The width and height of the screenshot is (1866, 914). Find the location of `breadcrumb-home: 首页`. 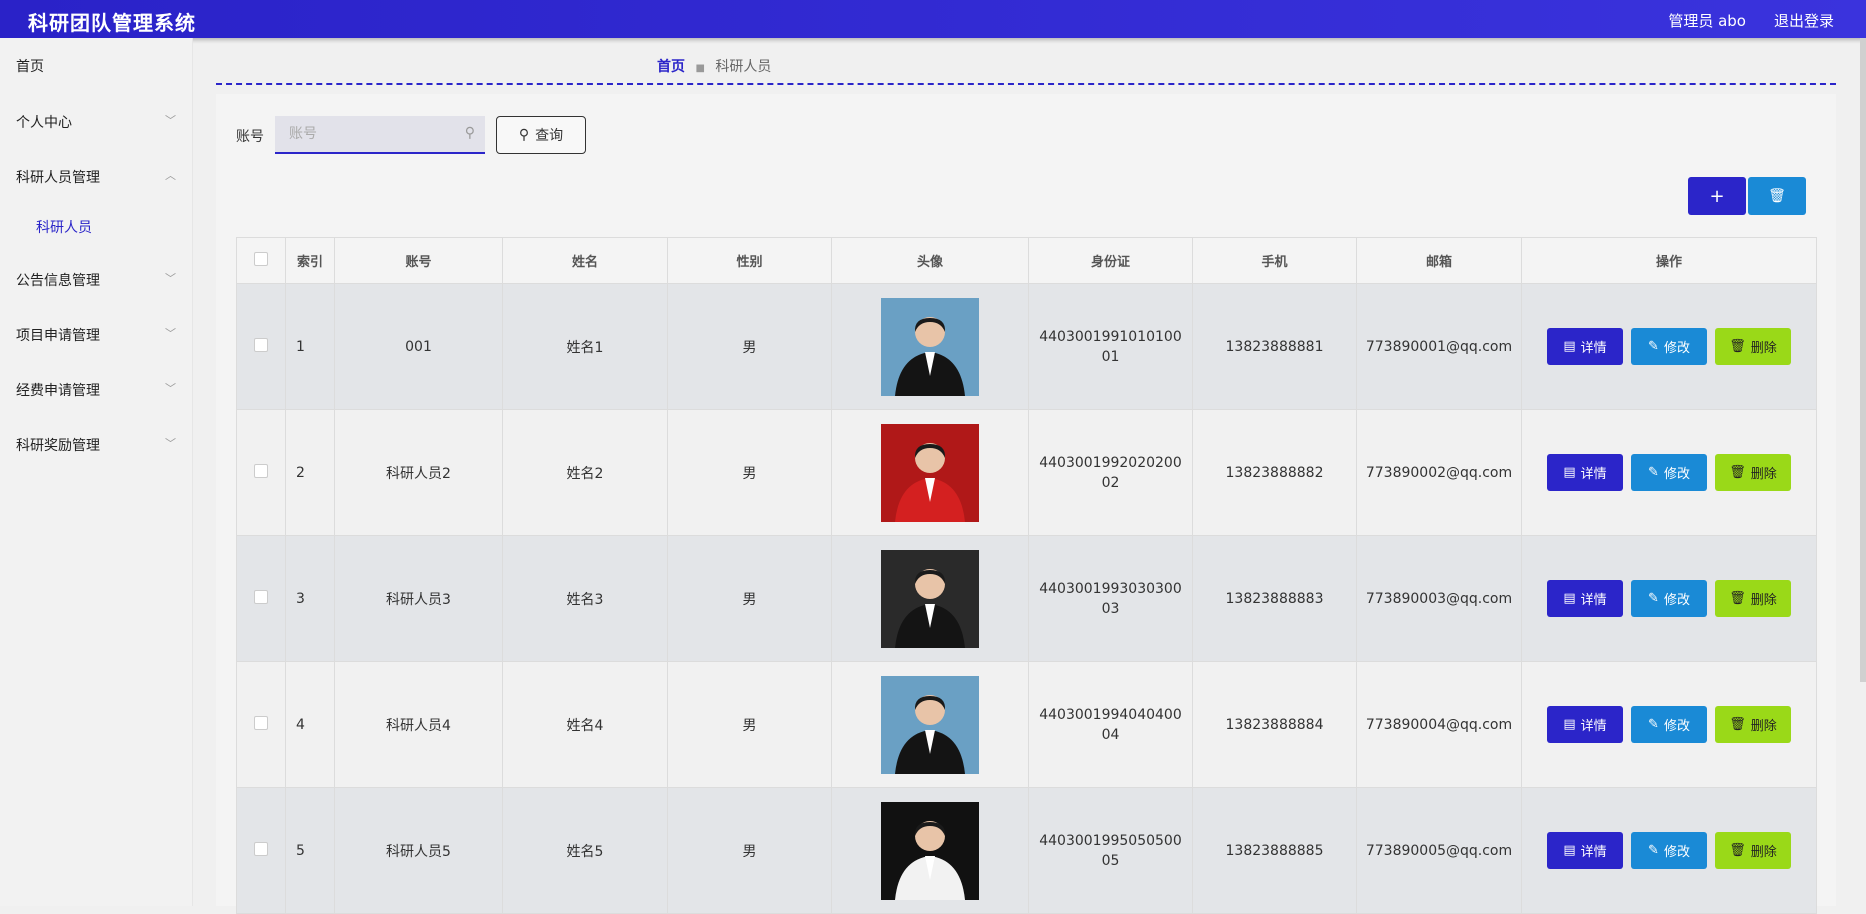

breadcrumb-home: 首页 is located at coordinates (671, 67).